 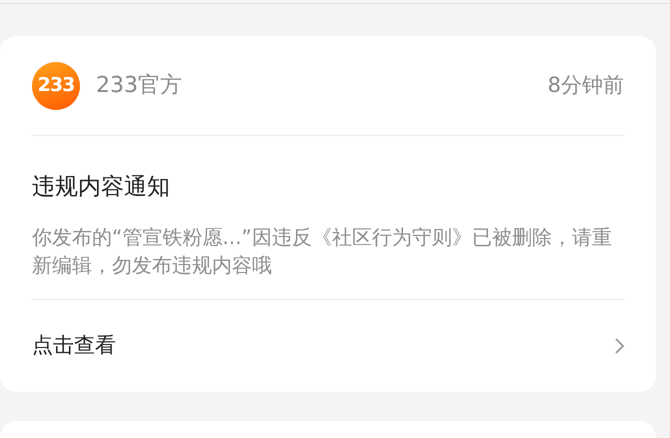 I want to click on avatar-logo: 233, so click(x=56, y=86).